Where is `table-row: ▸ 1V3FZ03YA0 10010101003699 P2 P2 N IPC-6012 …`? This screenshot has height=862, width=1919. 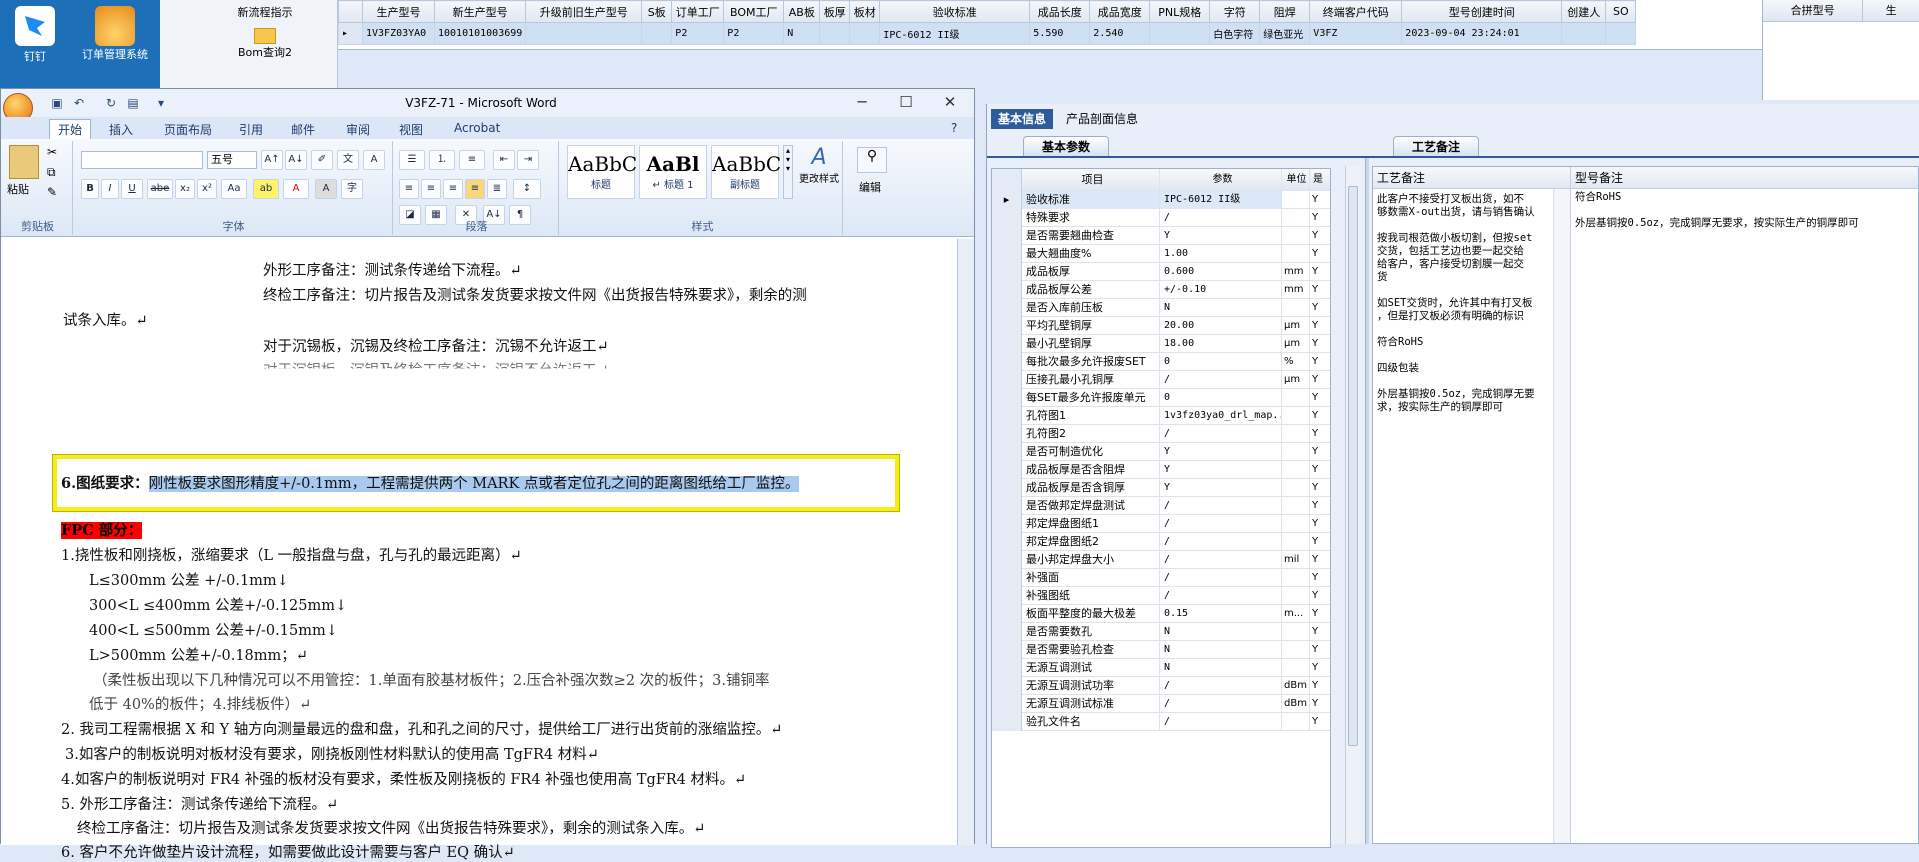
table-row: ▸ 1V3FZ03YA0 10010101003699 P2 P2 N IPC-6012 … is located at coordinates (987, 33).